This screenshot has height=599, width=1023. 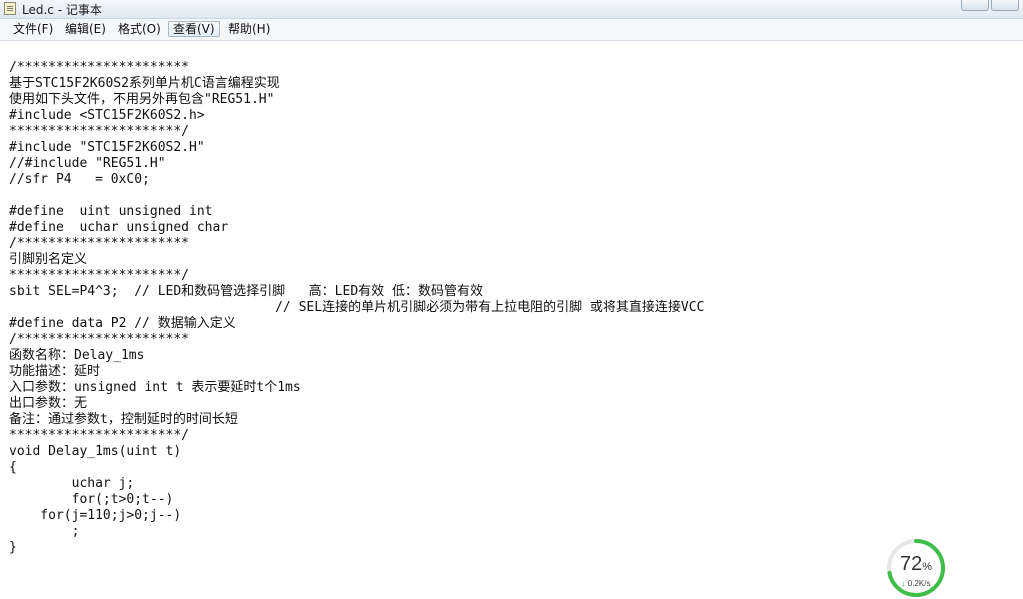 I want to click on usage-percent-unit: %, so click(x=927, y=567).